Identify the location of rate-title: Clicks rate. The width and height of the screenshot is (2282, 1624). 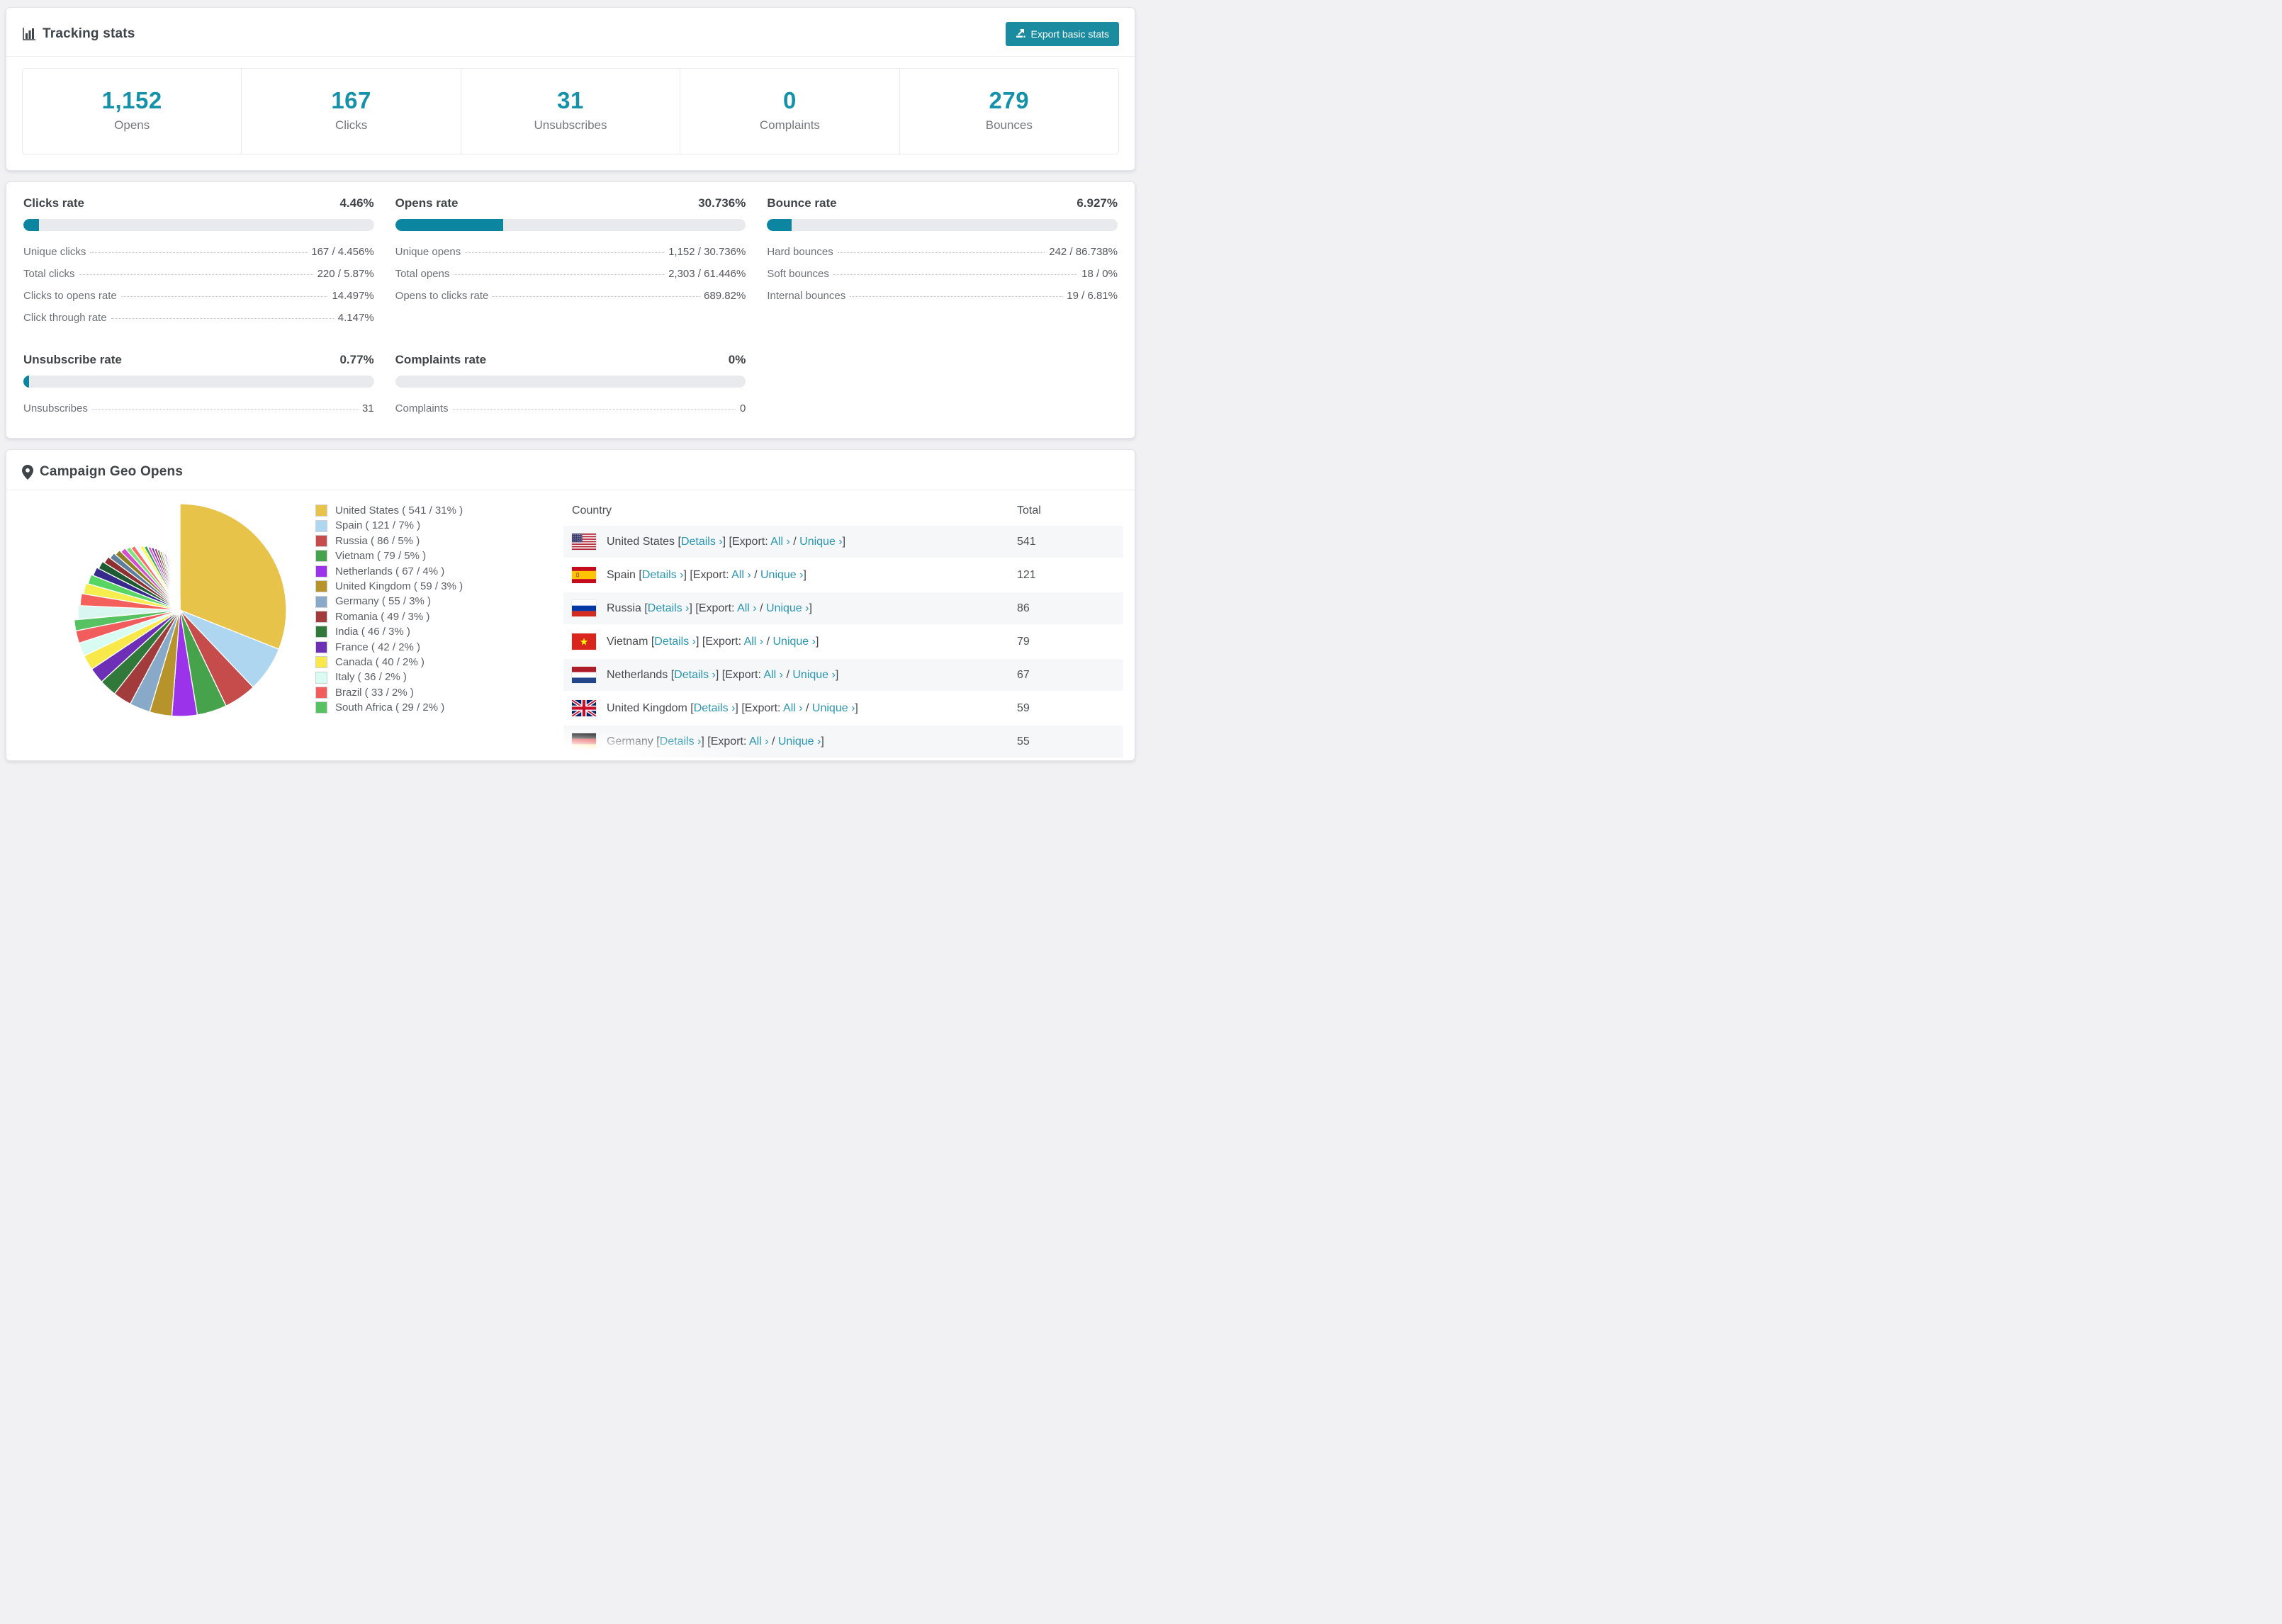
(54, 203).